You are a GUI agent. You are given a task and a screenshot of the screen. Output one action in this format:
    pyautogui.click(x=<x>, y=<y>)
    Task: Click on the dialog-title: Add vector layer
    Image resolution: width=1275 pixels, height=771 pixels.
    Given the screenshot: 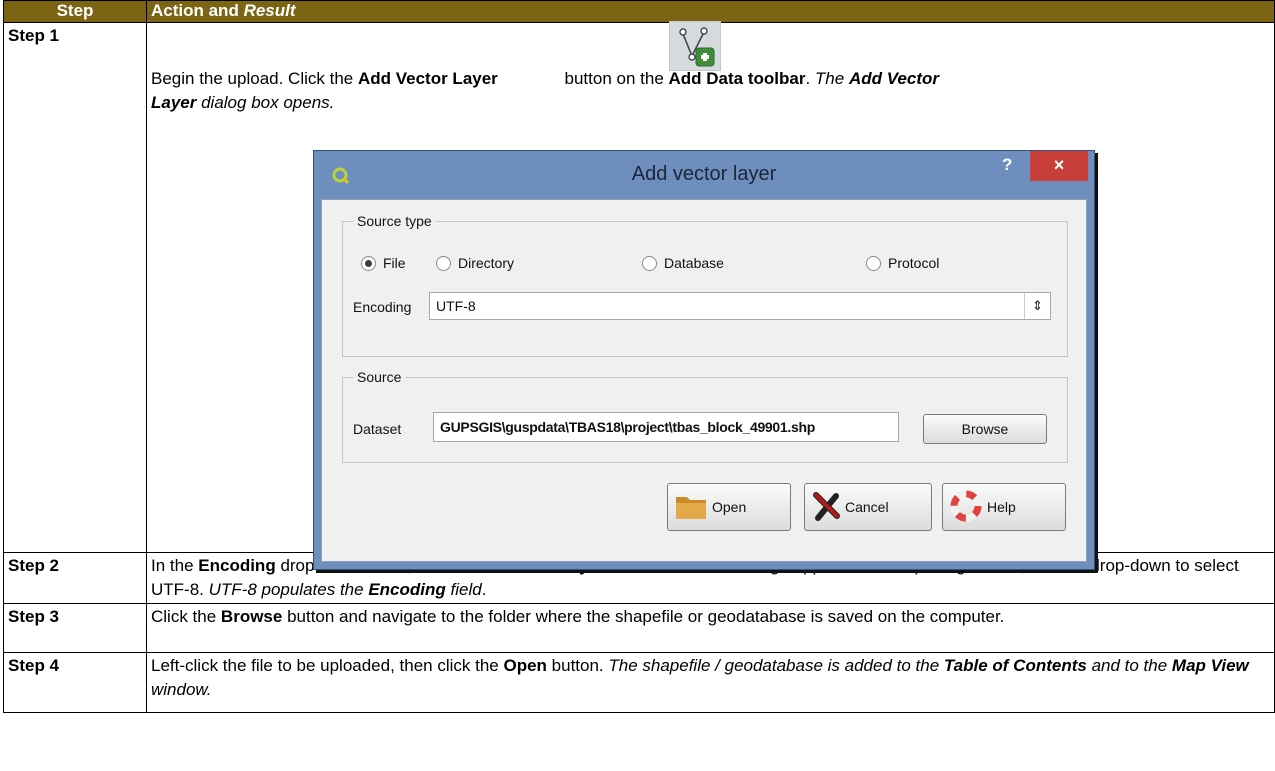 What is the action you would take?
    pyautogui.click(x=704, y=174)
    